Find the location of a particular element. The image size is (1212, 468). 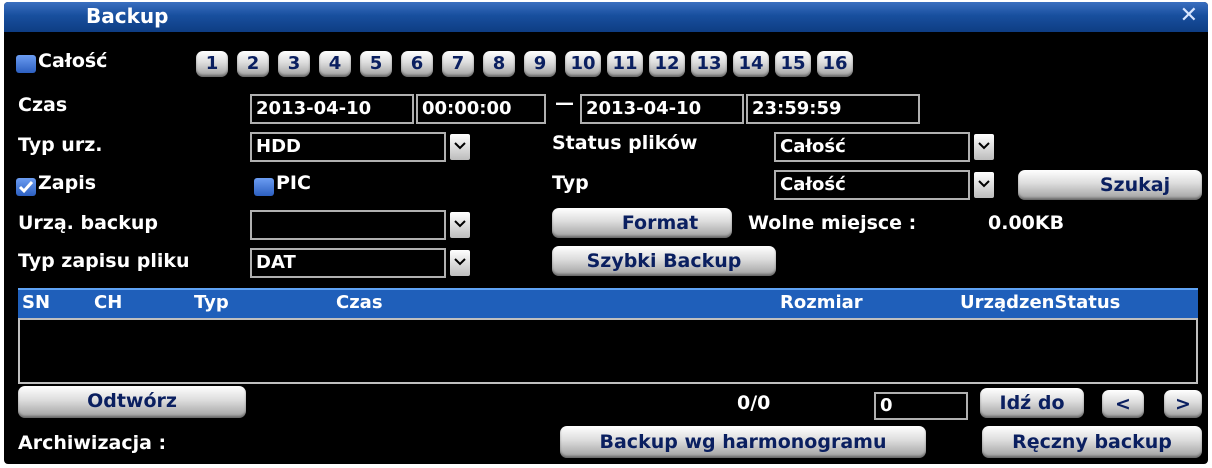

file-record-type-dropdown-icon is located at coordinates (460, 263).